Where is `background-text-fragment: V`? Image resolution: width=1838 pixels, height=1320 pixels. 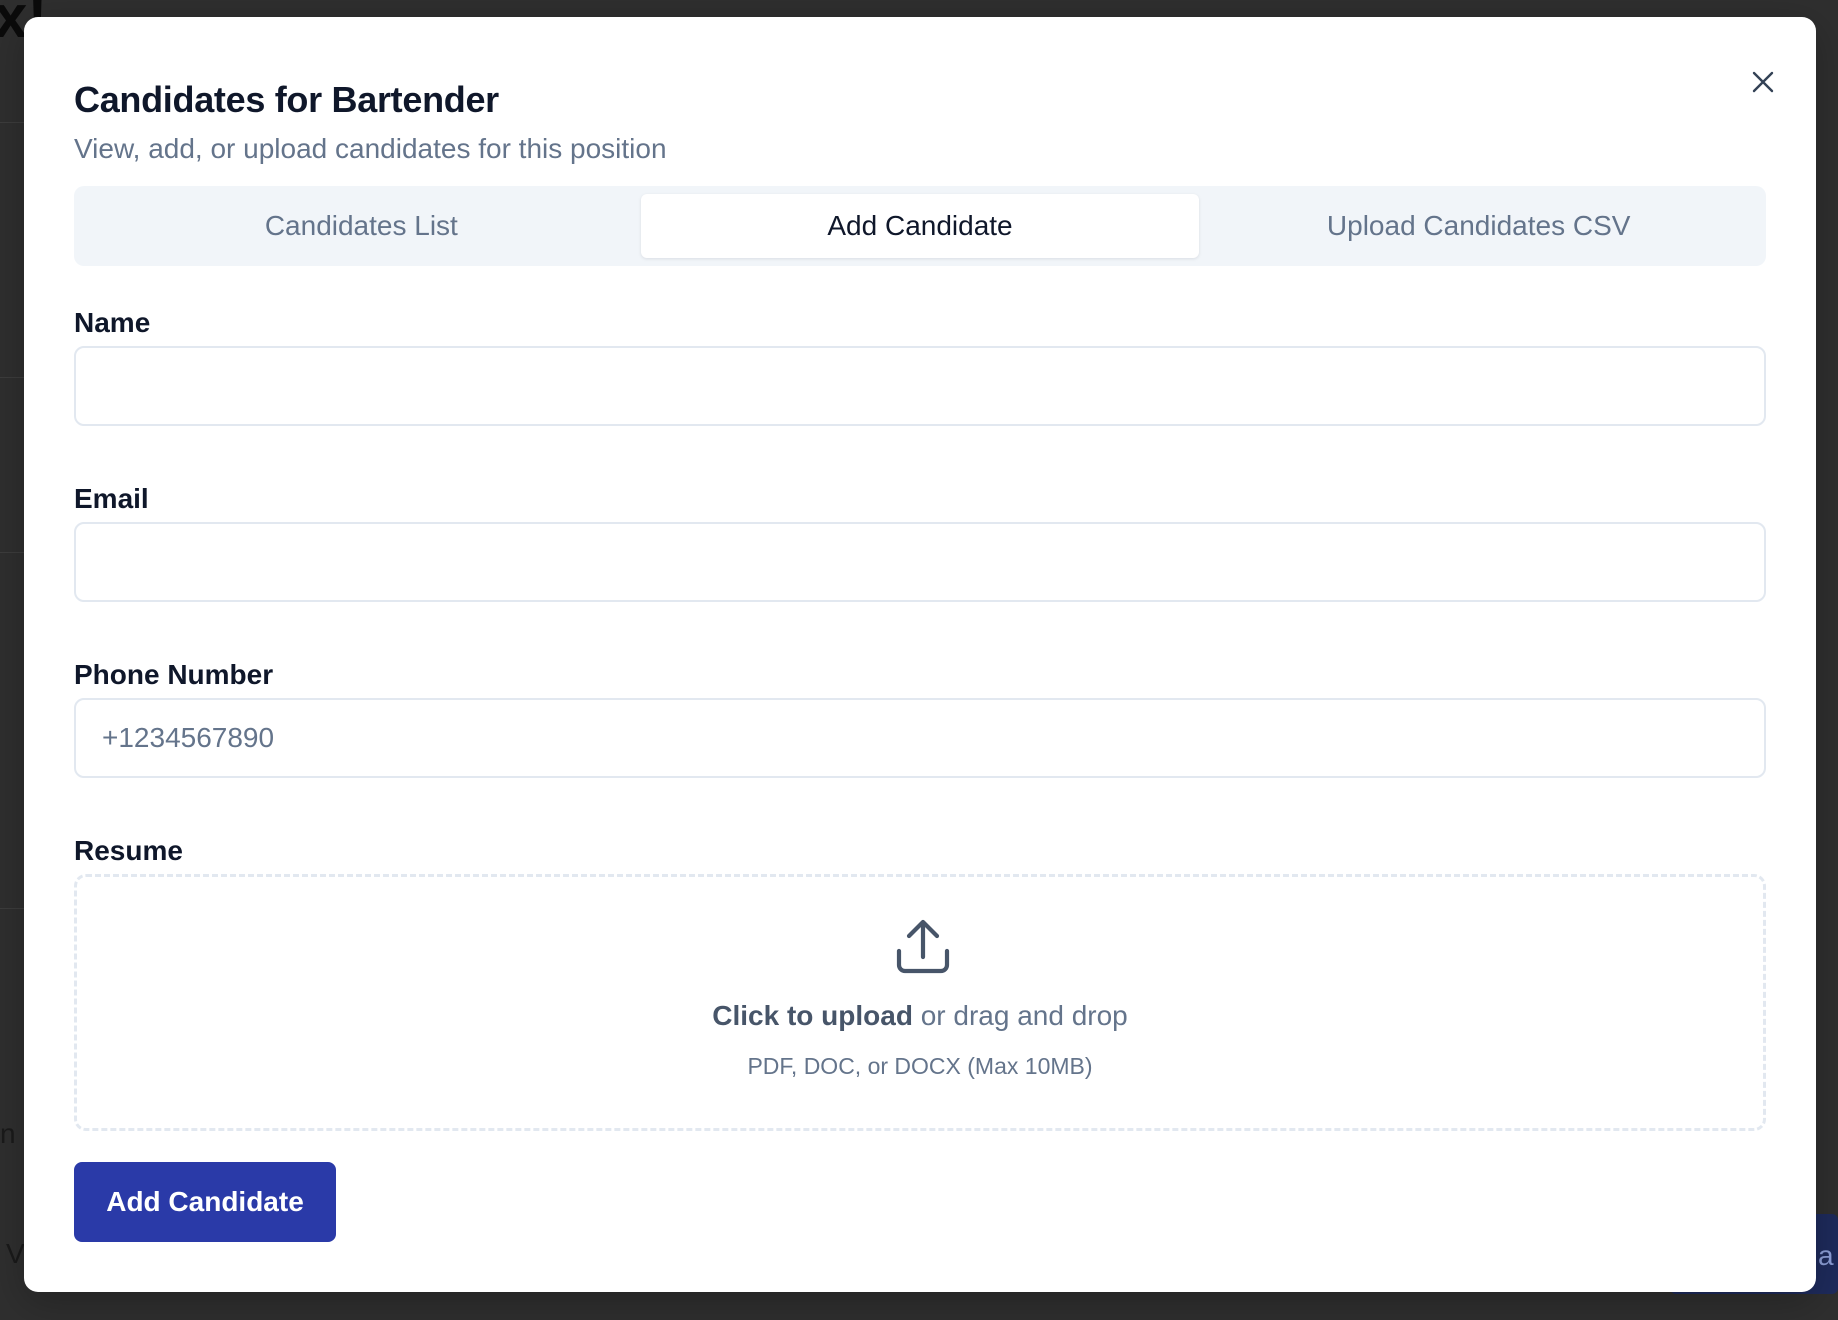
background-text-fragment: V is located at coordinates (15, 1253).